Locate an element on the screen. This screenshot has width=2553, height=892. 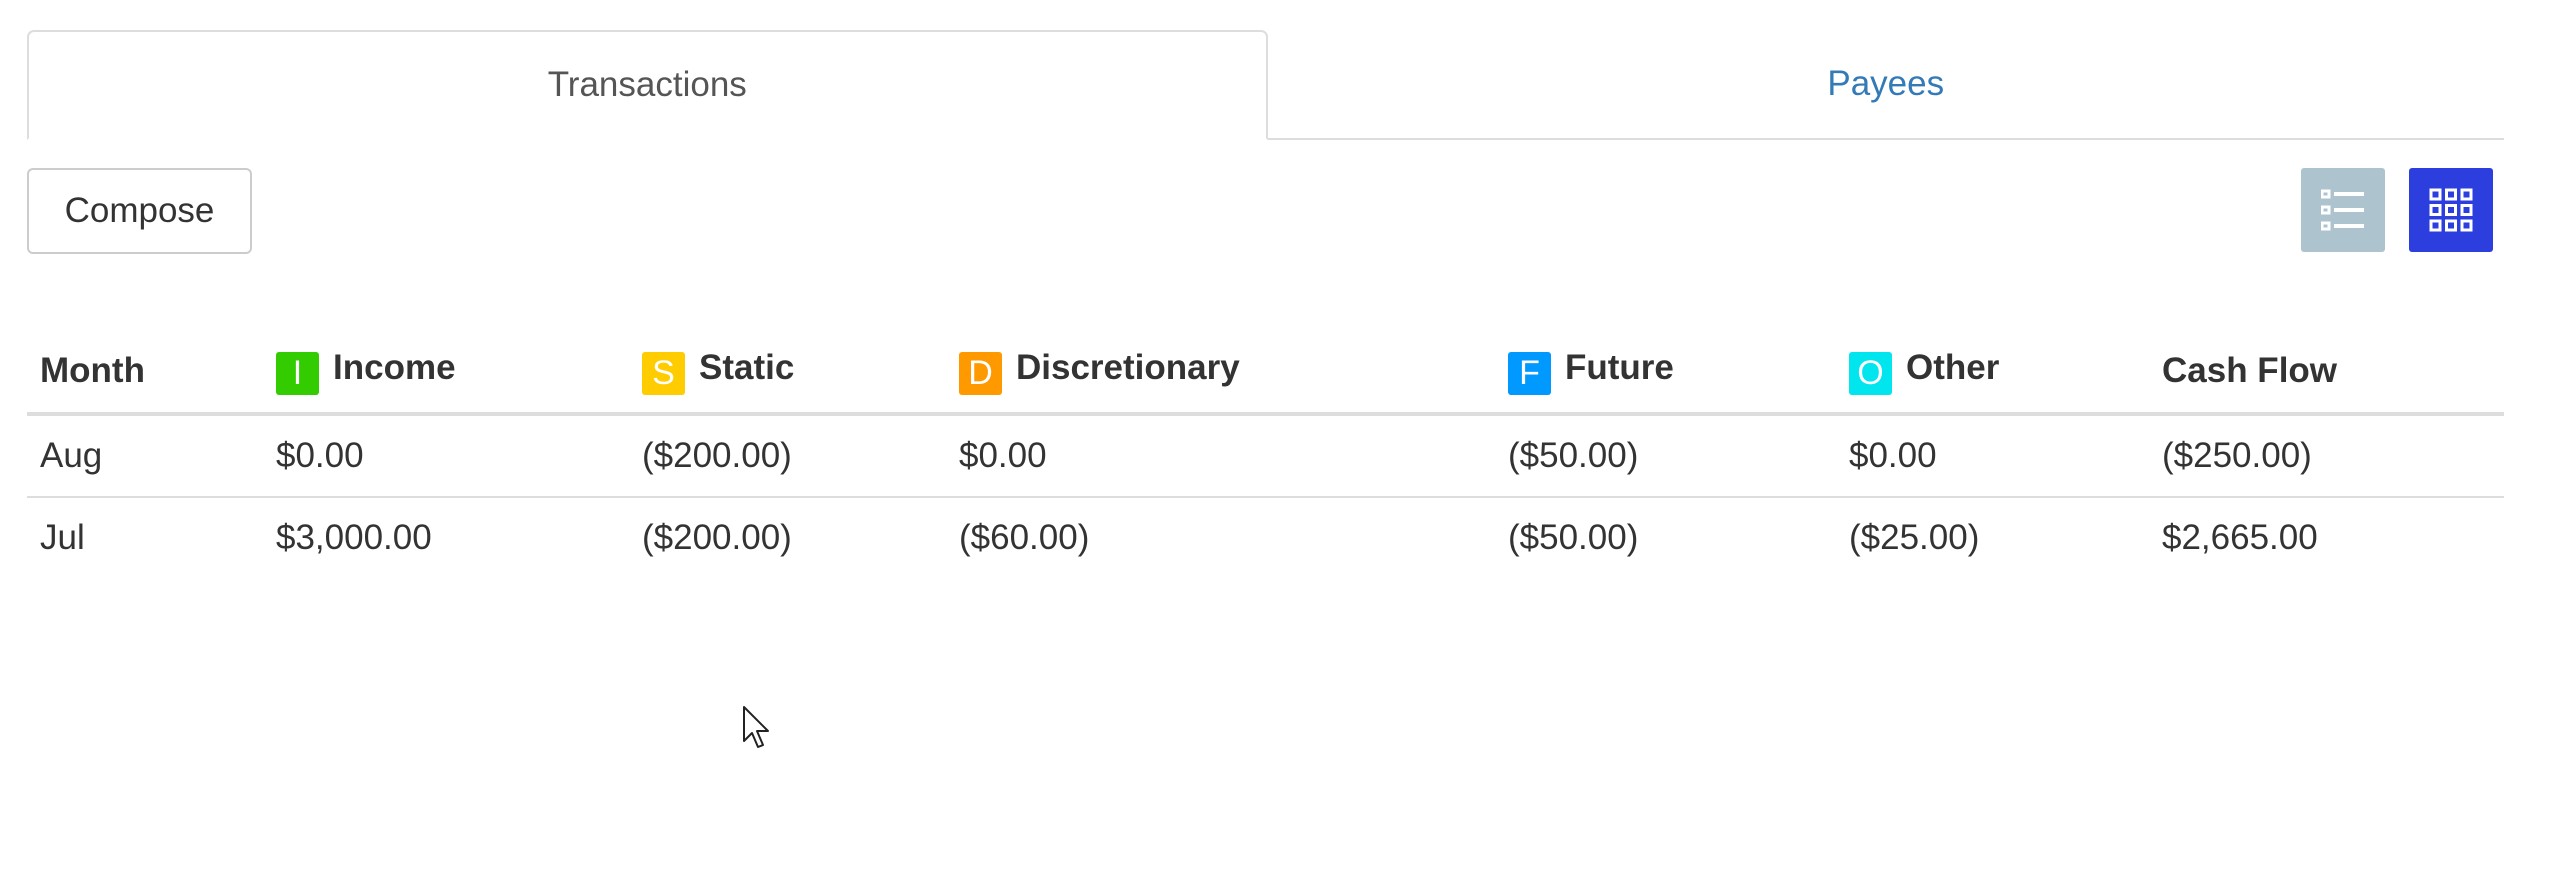
future-badge-icon: F is located at coordinates (1529, 373).